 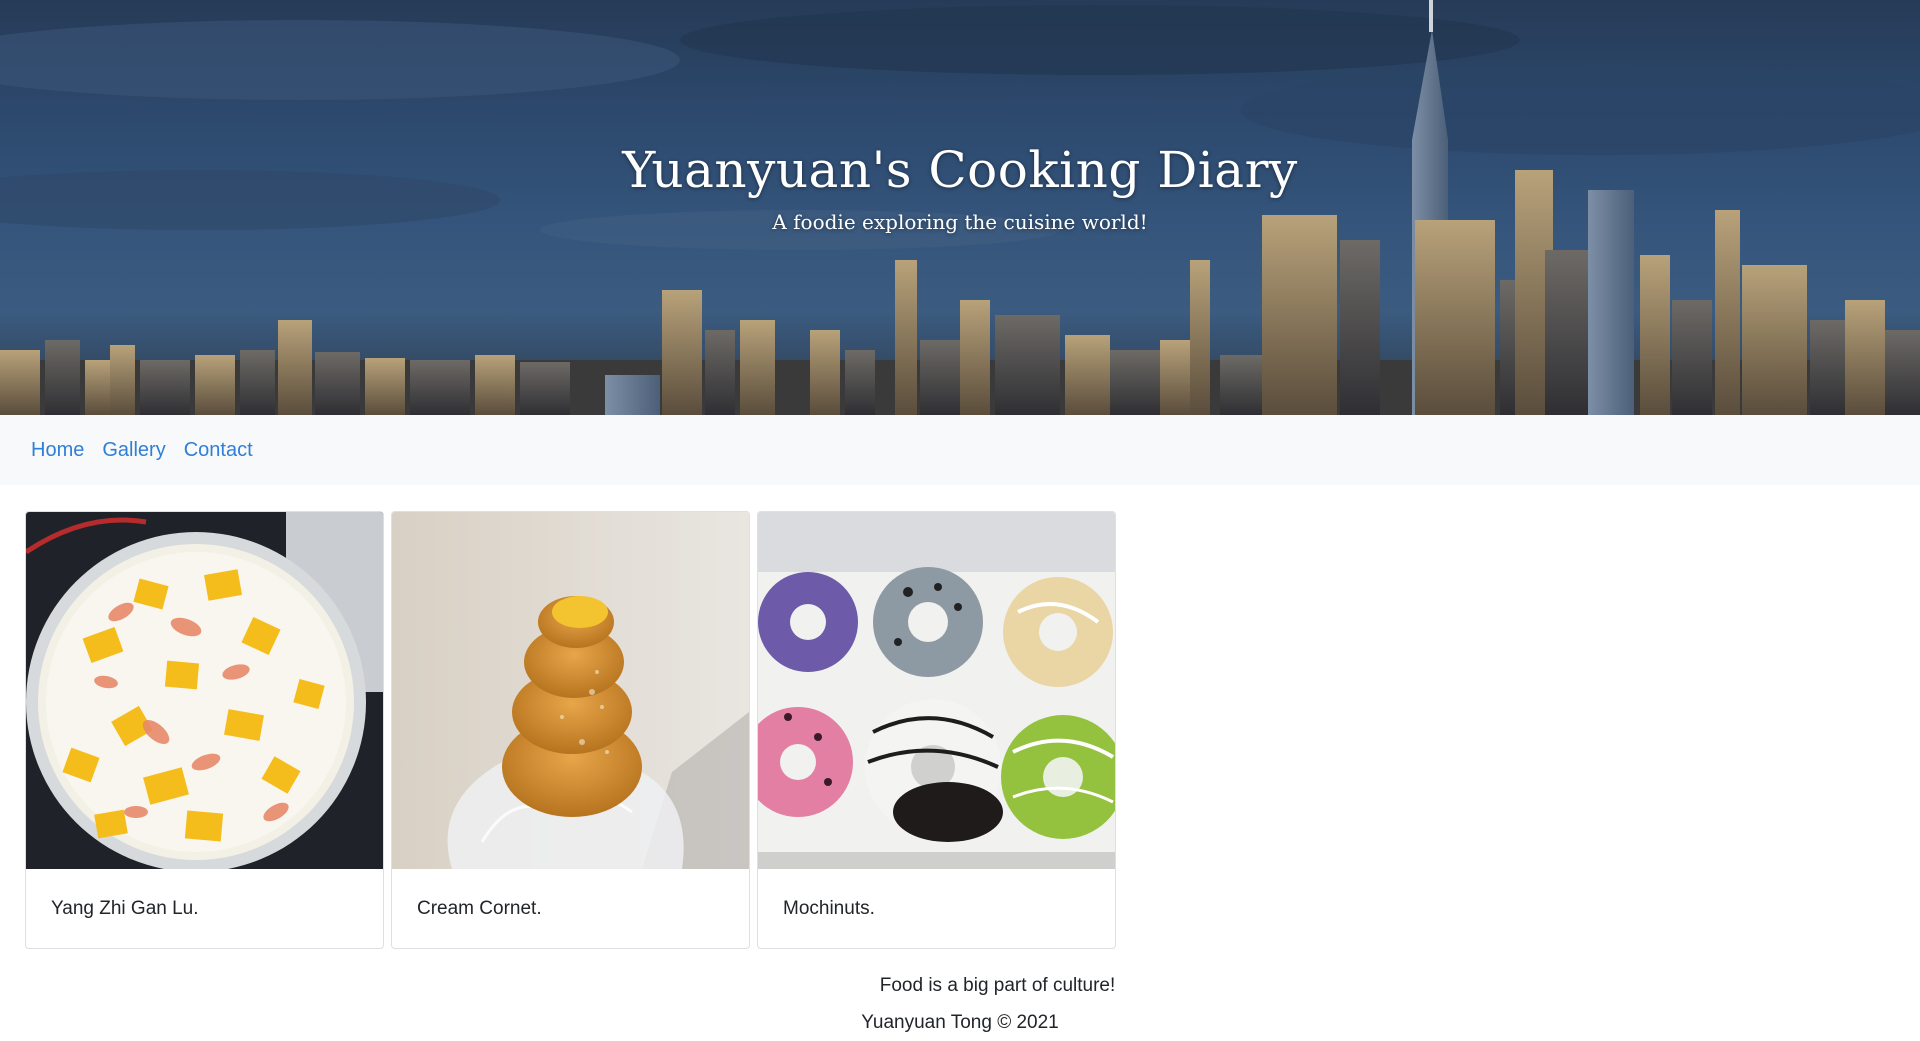 What do you see at coordinates (479, 908) in the screenshot?
I see `card-caption: Cream Cornet.` at bounding box center [479, 908].